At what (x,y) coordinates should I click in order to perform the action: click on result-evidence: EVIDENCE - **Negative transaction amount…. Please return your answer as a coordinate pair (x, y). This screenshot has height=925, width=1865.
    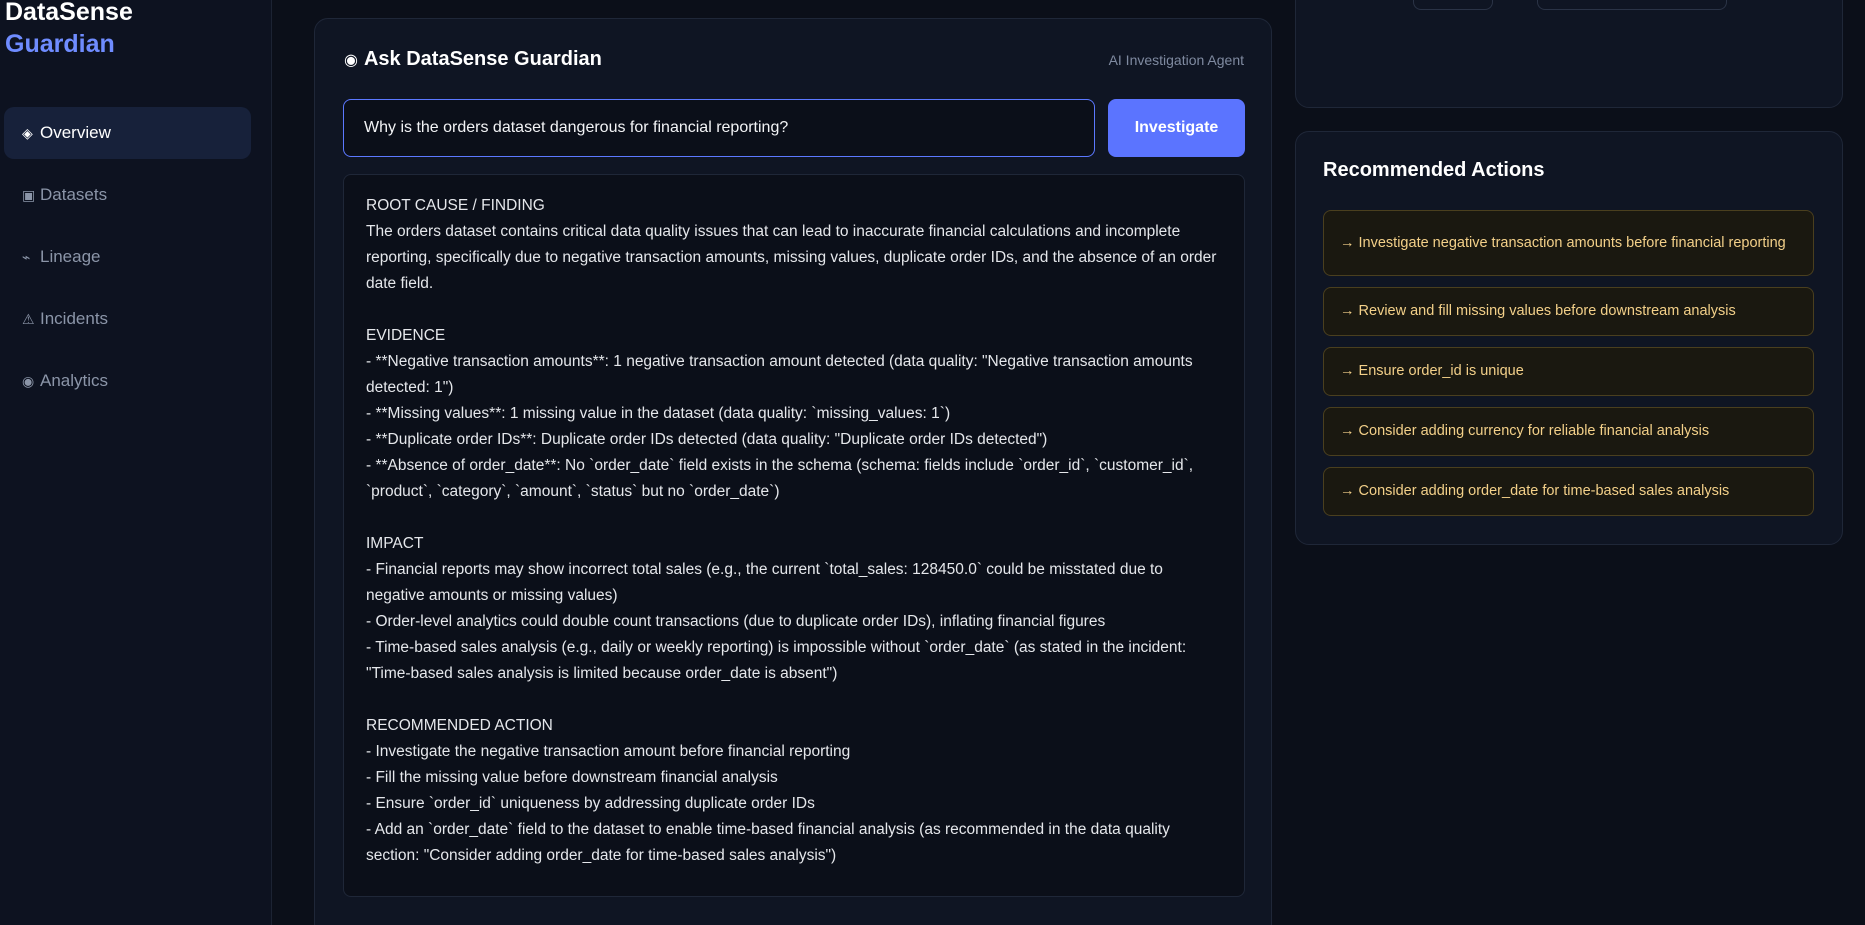
    Looking at the image, I should click on (780, 413).